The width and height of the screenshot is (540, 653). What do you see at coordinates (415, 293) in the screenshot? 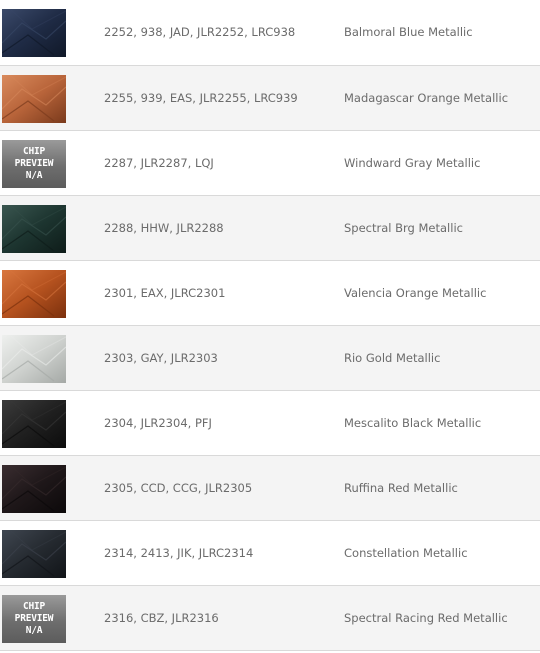
I see `color-name: Valencia Orange Metallic` at bounding box center [415, 293].